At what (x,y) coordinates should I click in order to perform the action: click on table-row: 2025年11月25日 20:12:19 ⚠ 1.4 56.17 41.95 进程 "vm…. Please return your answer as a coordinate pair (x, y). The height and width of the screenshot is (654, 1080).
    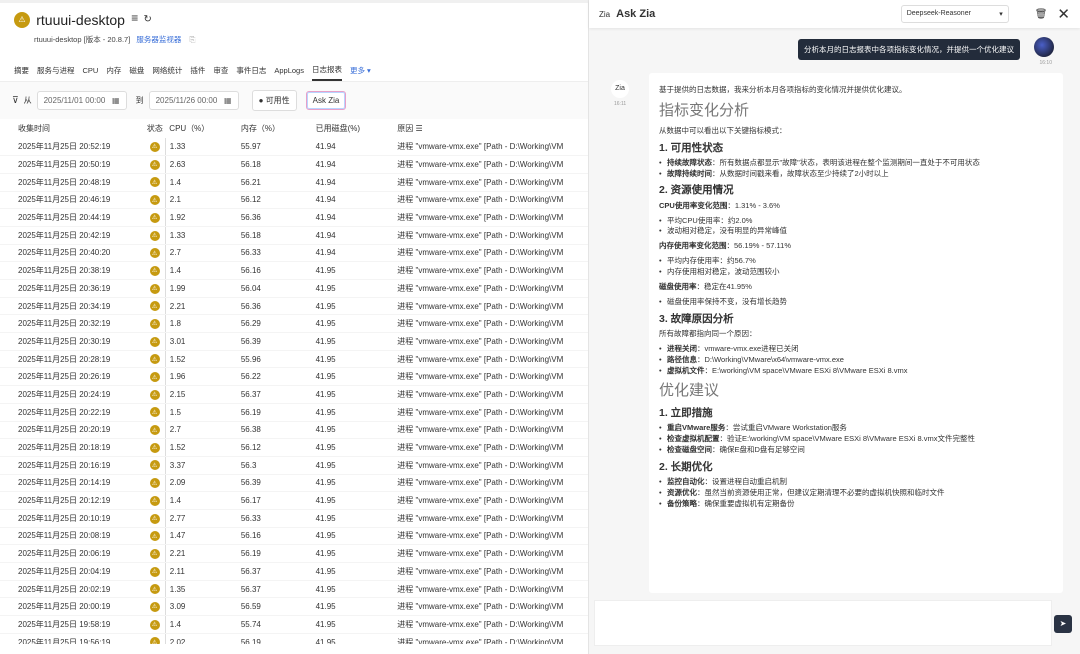
    Looking at the image, I should click on (294, 500).